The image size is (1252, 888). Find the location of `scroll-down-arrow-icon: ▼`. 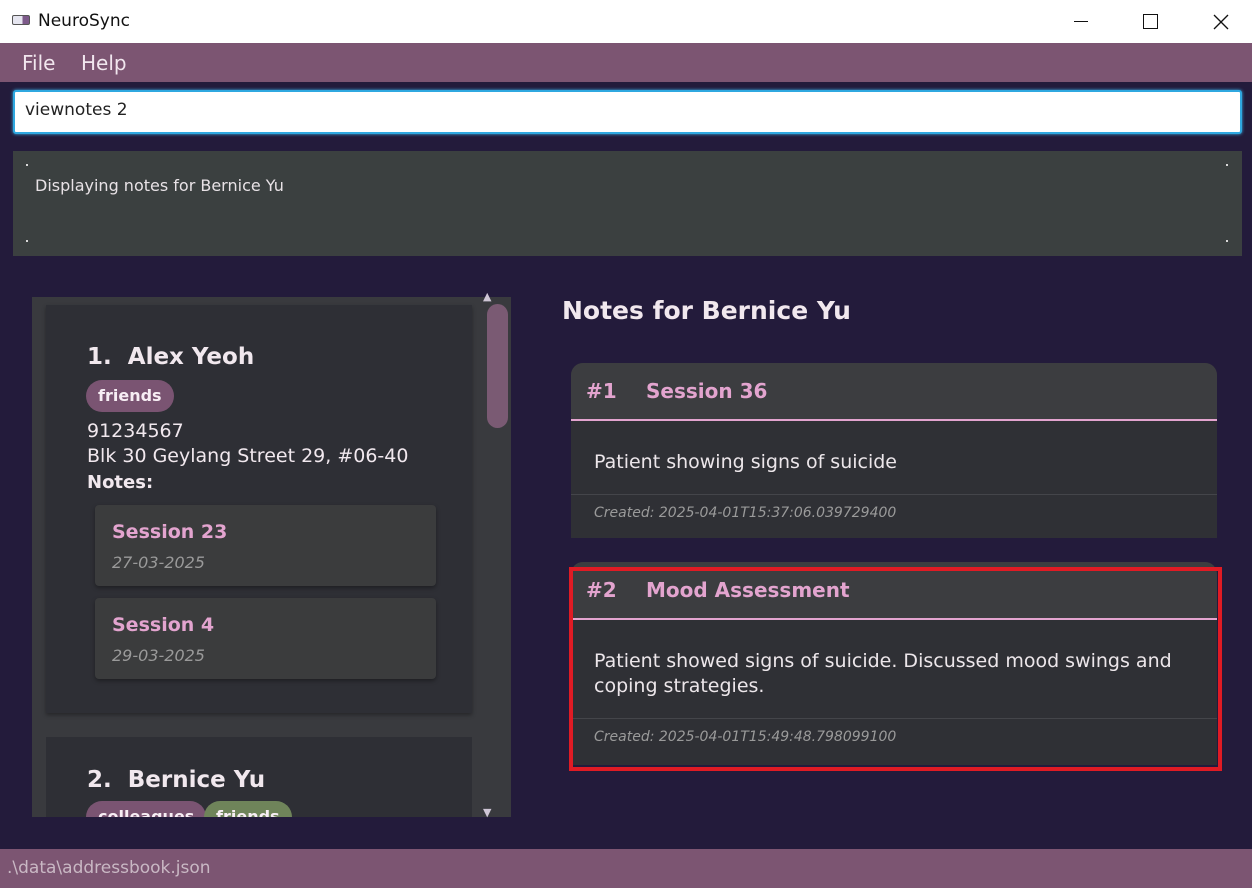

scroll-down-arrow-icon: ▼ is located at coordinates (487, 812).